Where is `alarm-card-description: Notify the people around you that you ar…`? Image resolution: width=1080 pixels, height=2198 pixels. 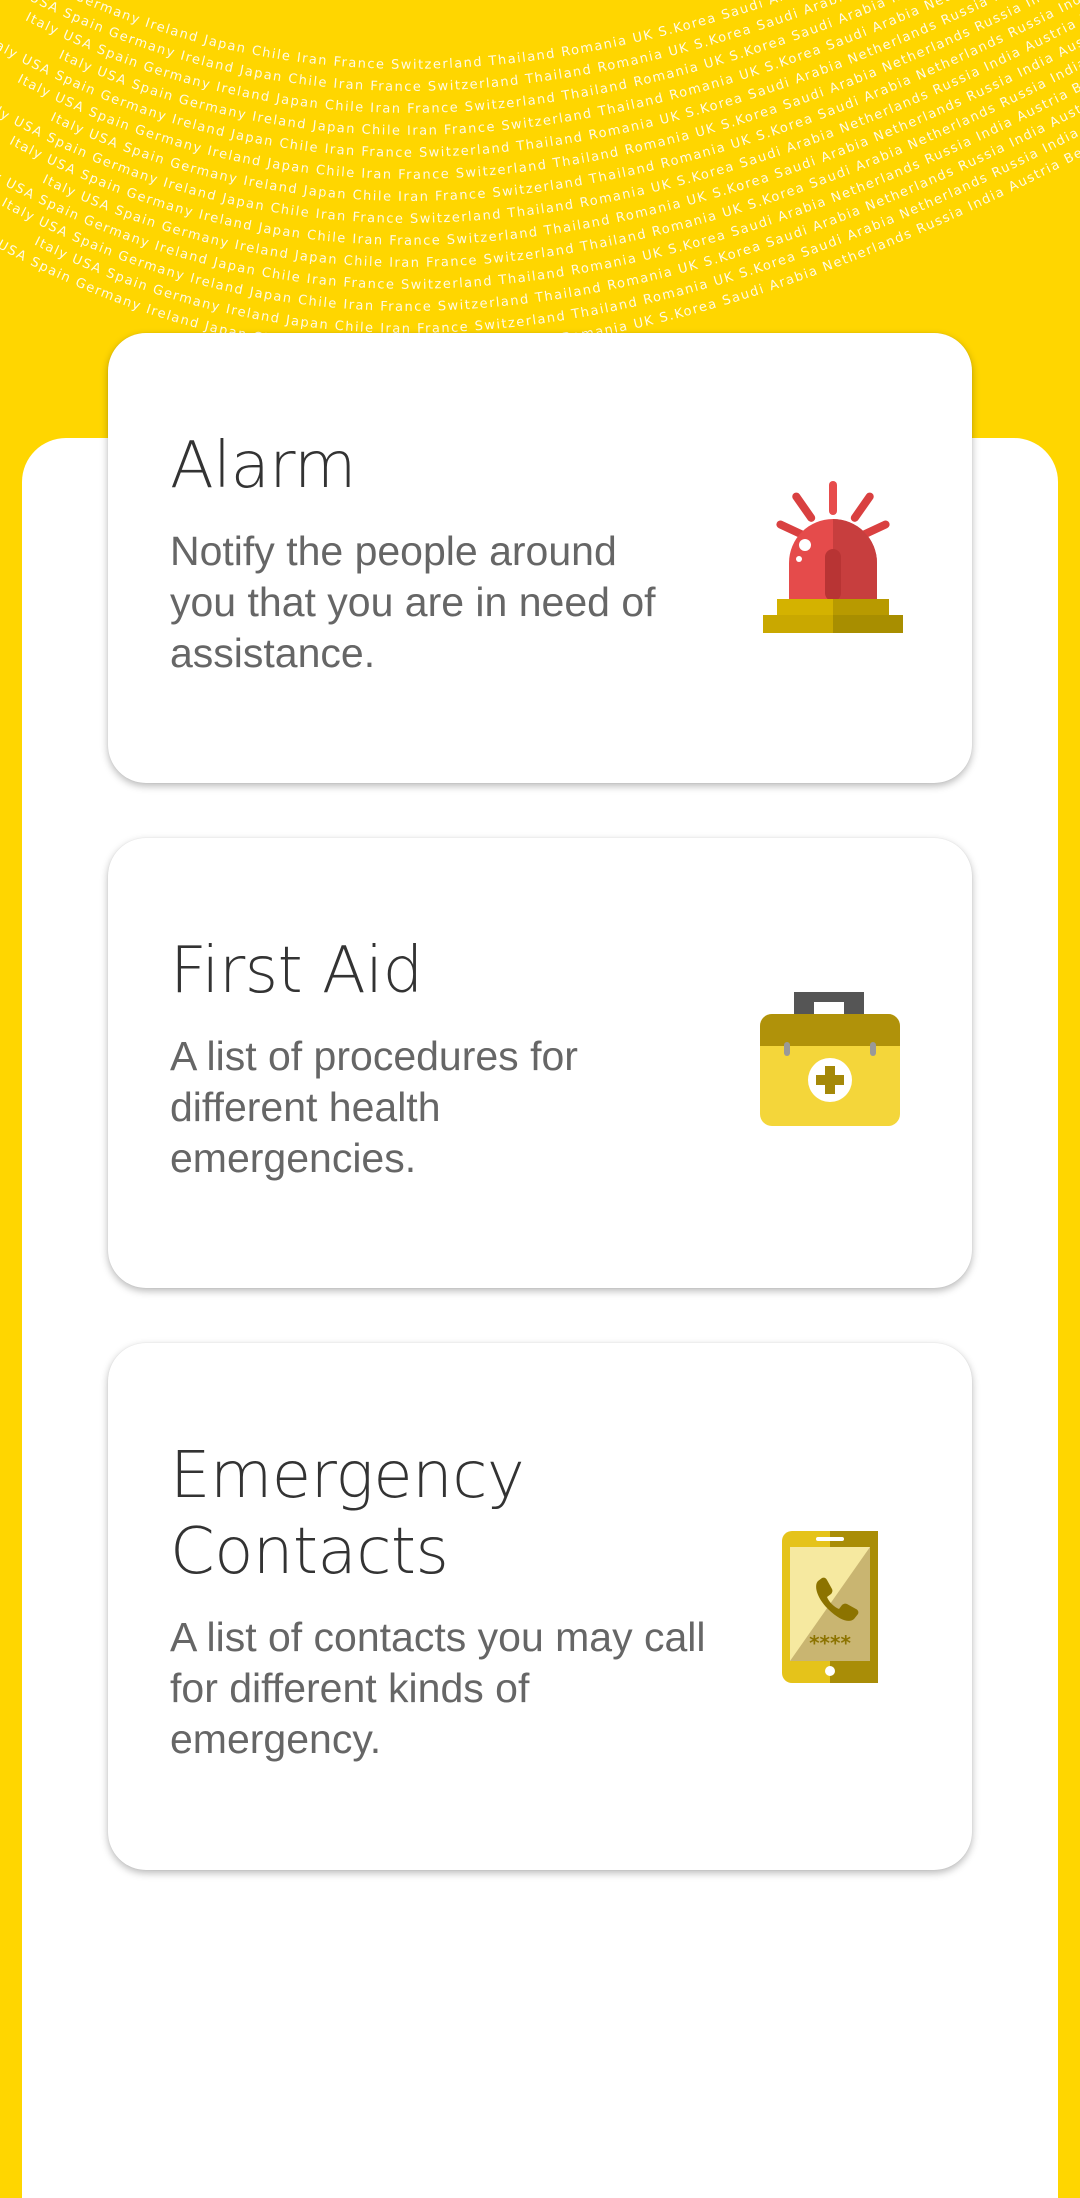 alarm-card-description: Notify the people around you that you ar… is located at coordinates (413, 602).